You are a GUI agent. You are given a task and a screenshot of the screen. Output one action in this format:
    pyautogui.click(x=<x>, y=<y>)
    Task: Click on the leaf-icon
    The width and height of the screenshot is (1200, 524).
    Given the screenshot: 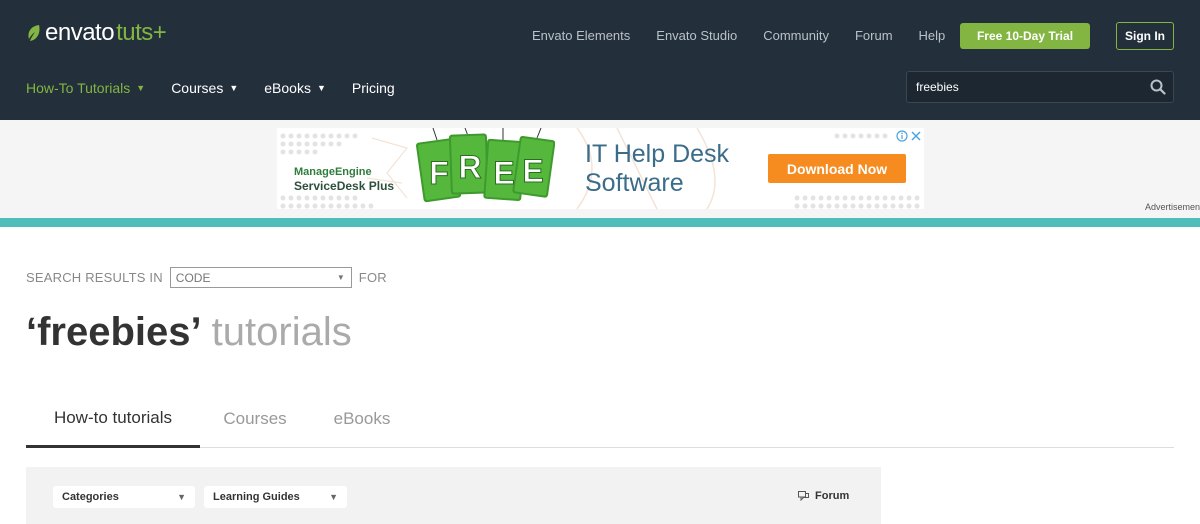 What is the action you would take?
    pyautogui.click(x=34, y=33)
    